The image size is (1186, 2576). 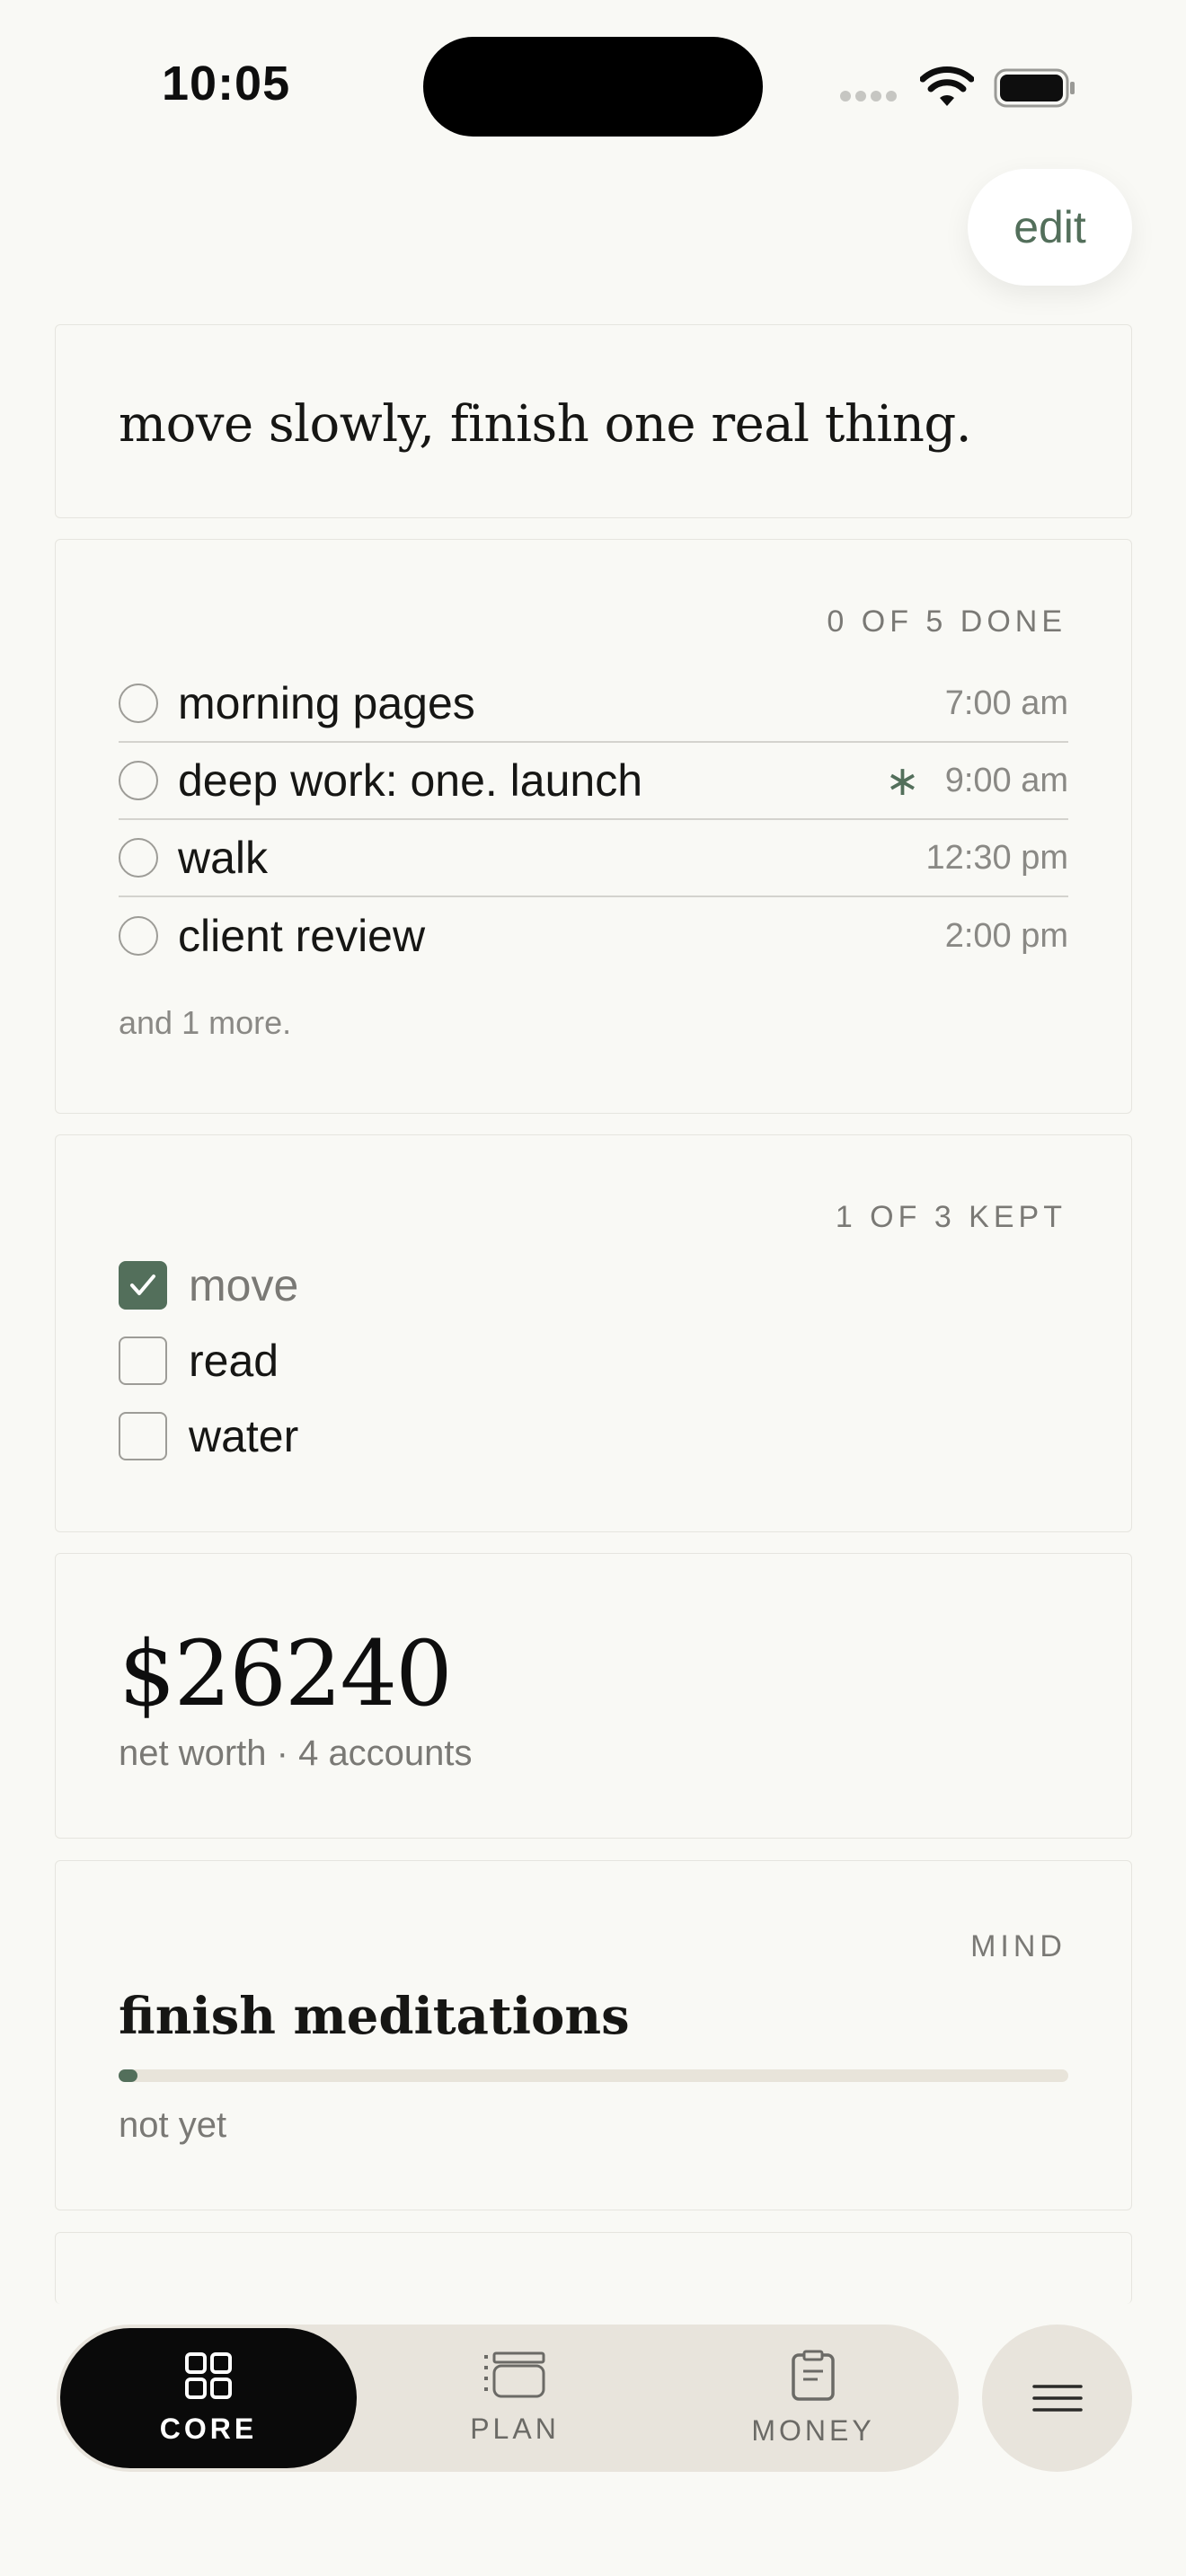 I want to click on bottom-nav: CORE PLAN MONEY, so click(x=508, y=2398).